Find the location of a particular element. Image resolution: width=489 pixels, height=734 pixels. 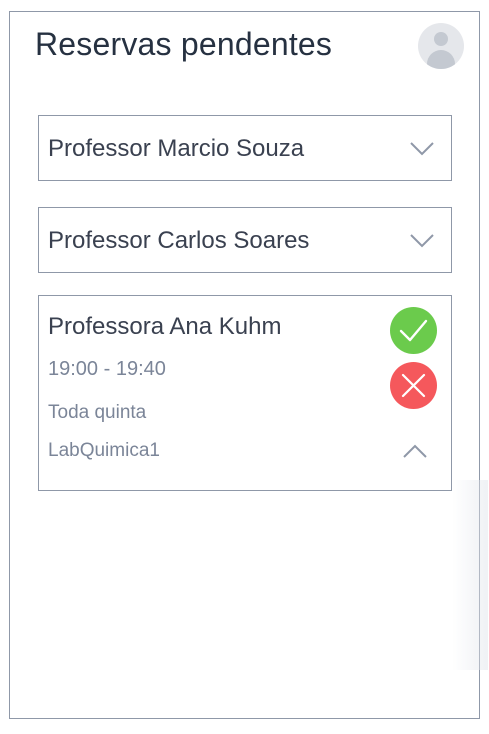

approve-button is located at coordinates (413, 330).